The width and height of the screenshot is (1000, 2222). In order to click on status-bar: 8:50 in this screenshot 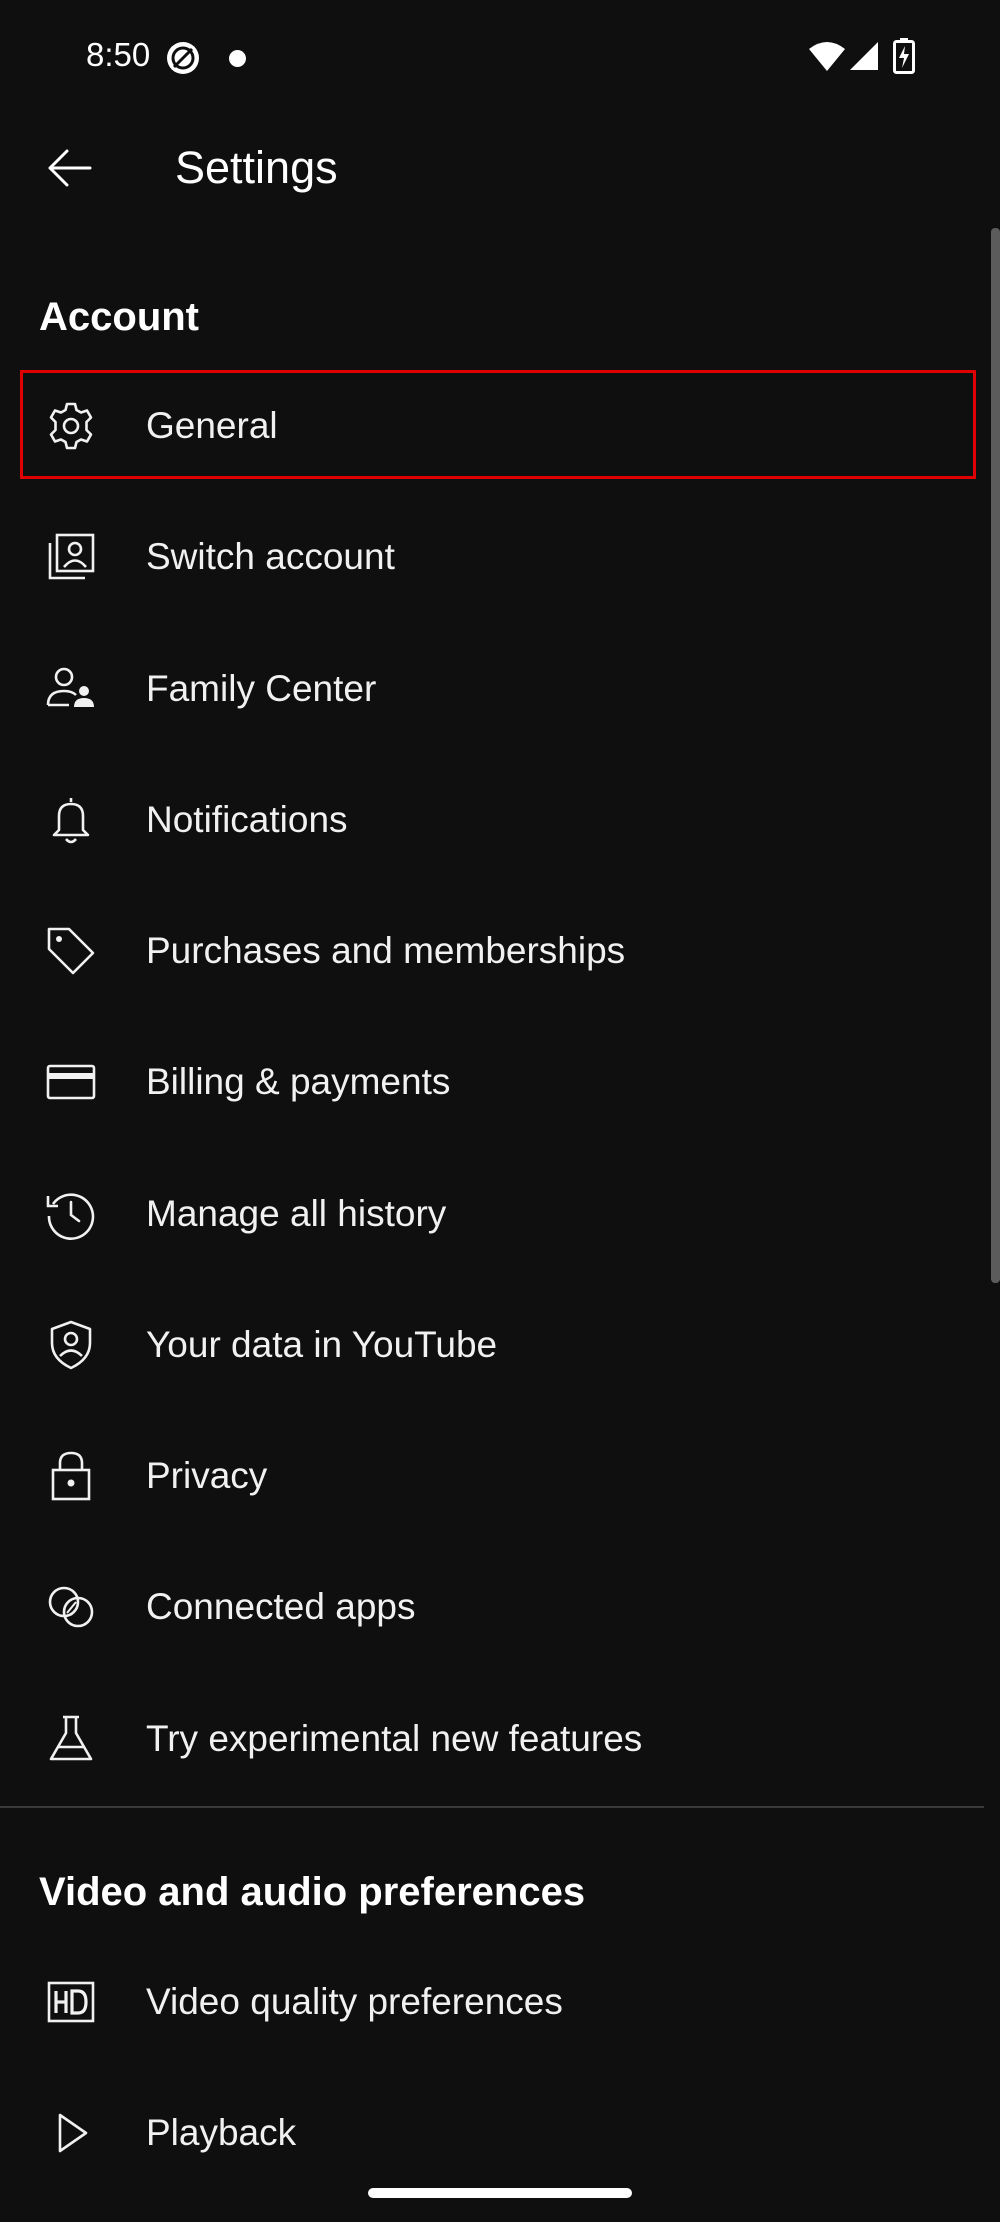, I will do `click(500, 56)`.